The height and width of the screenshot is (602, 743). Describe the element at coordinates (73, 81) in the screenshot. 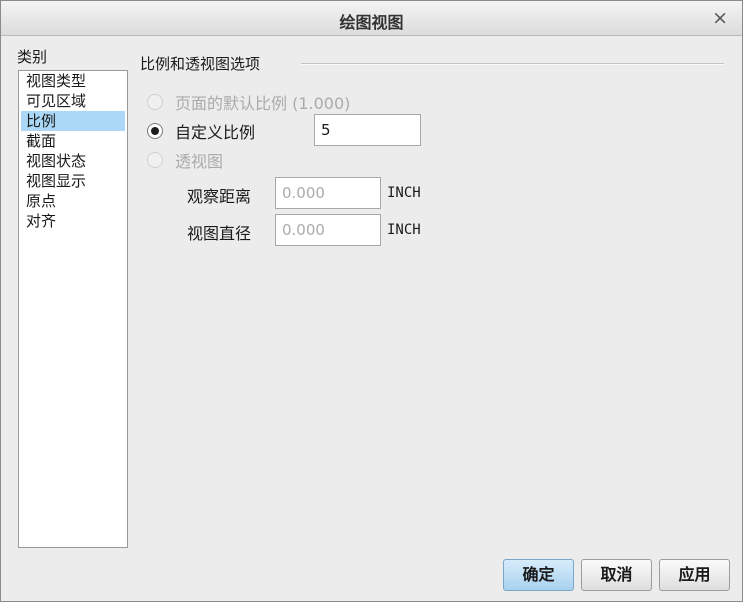

I see `category-item-view-type: 视图类型` at that location.